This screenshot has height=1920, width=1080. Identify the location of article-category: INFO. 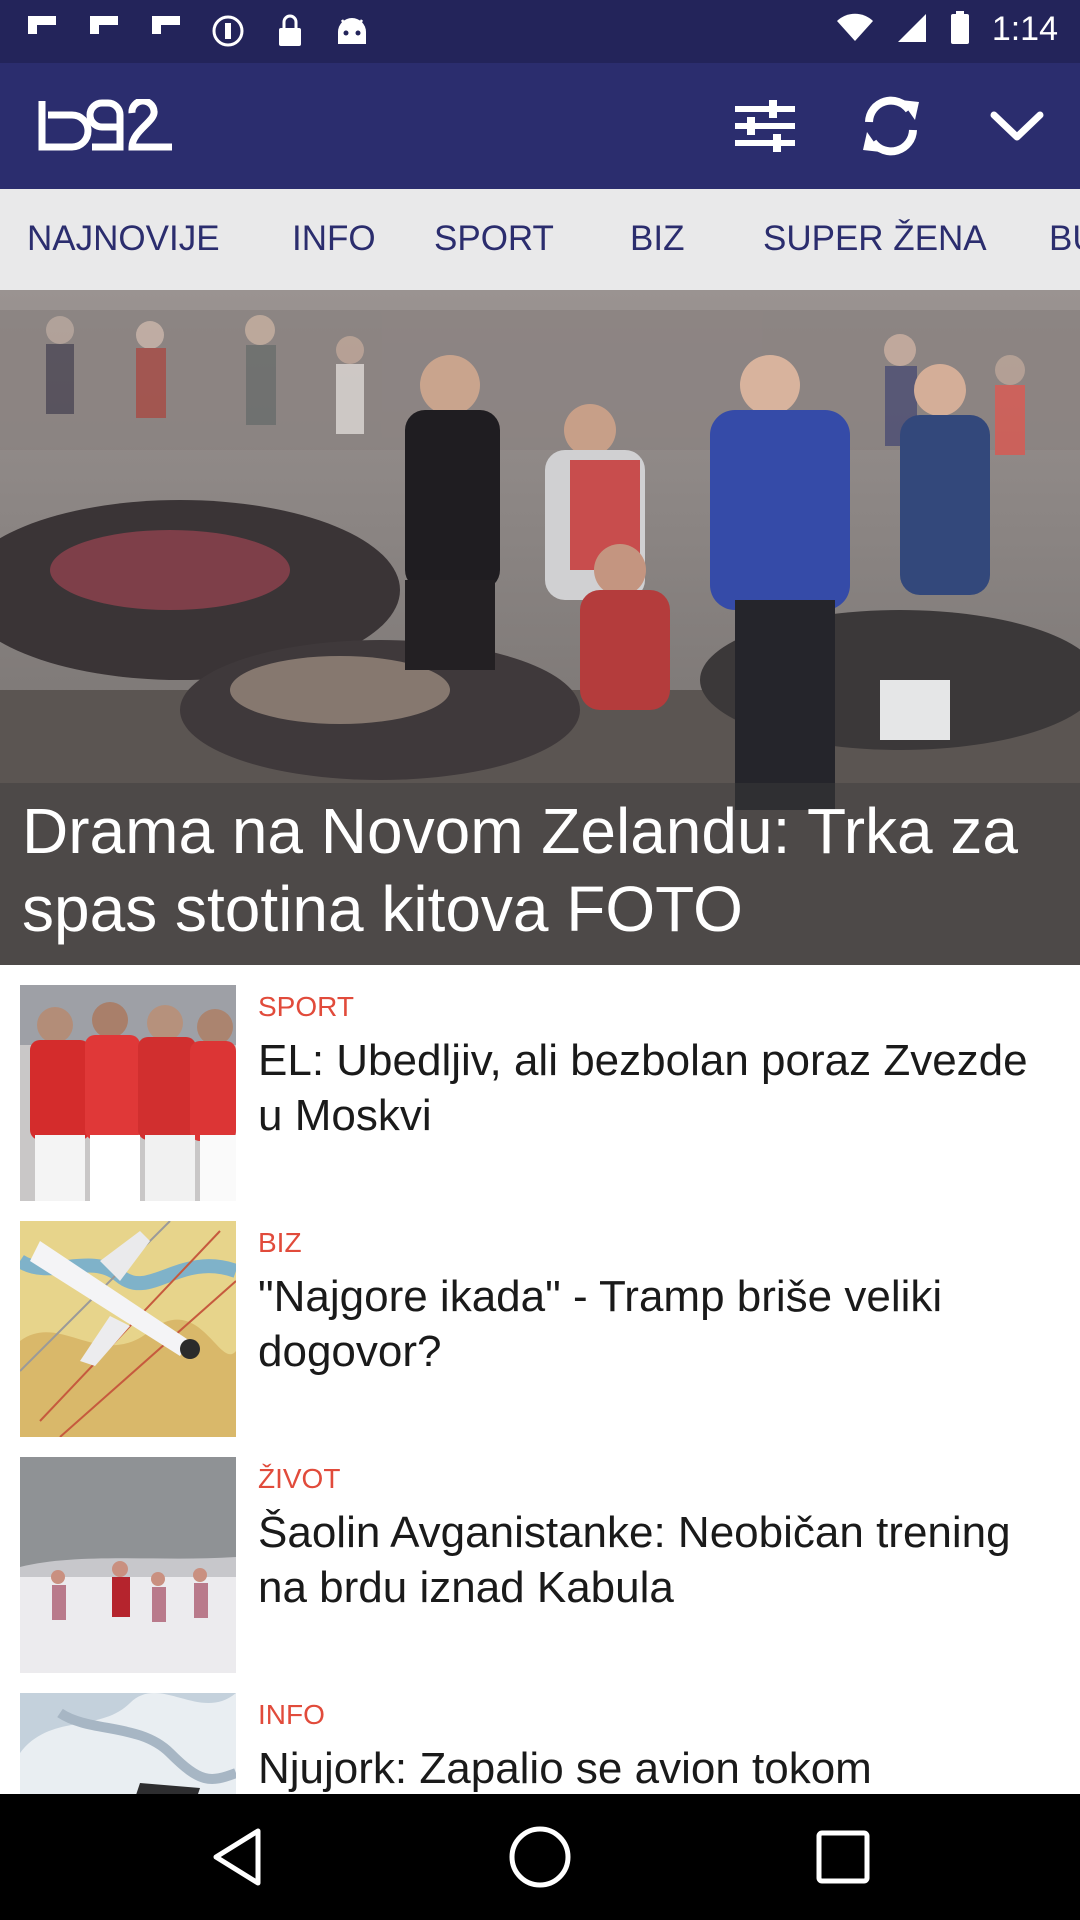
(291, 1714).